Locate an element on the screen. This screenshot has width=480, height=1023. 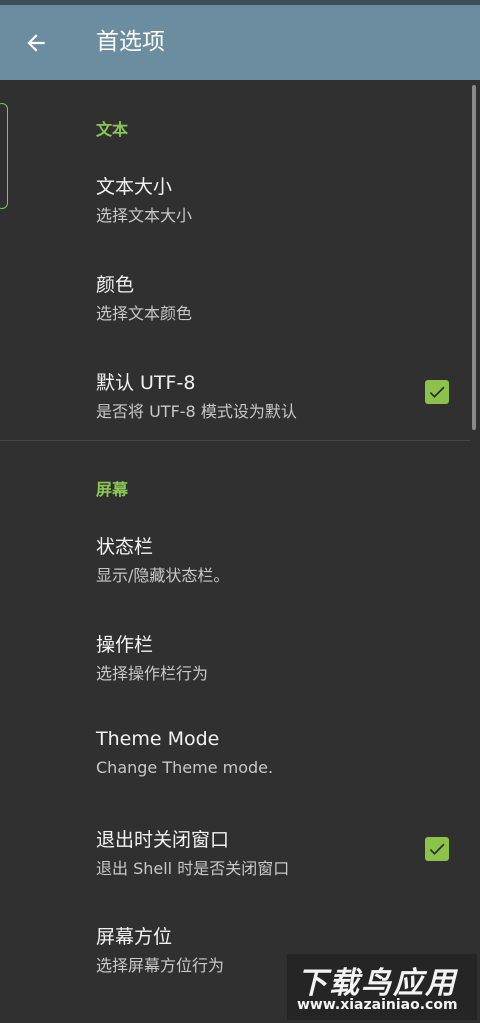
watermark: 下载鸟应用 www.xiazainiao.com is located at coordinates (382, 987).